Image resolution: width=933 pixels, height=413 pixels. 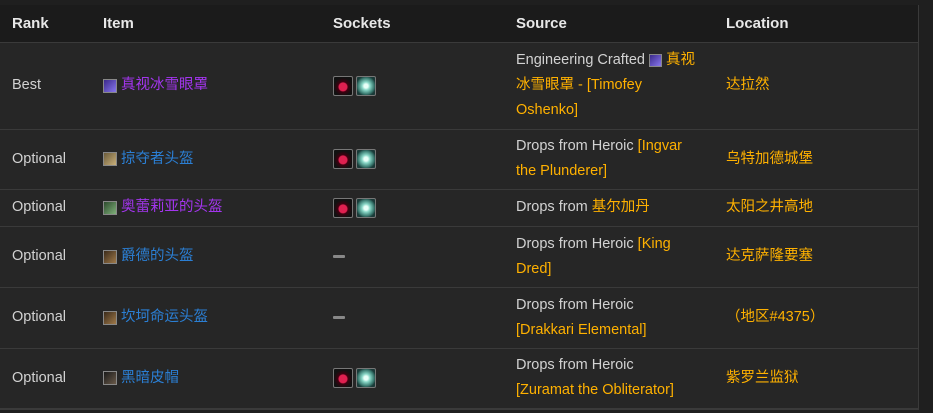 What do you see at coordinates (680, 60) in the screenshot?
I see `source-link: 真视` at bounding box center [680, 60].